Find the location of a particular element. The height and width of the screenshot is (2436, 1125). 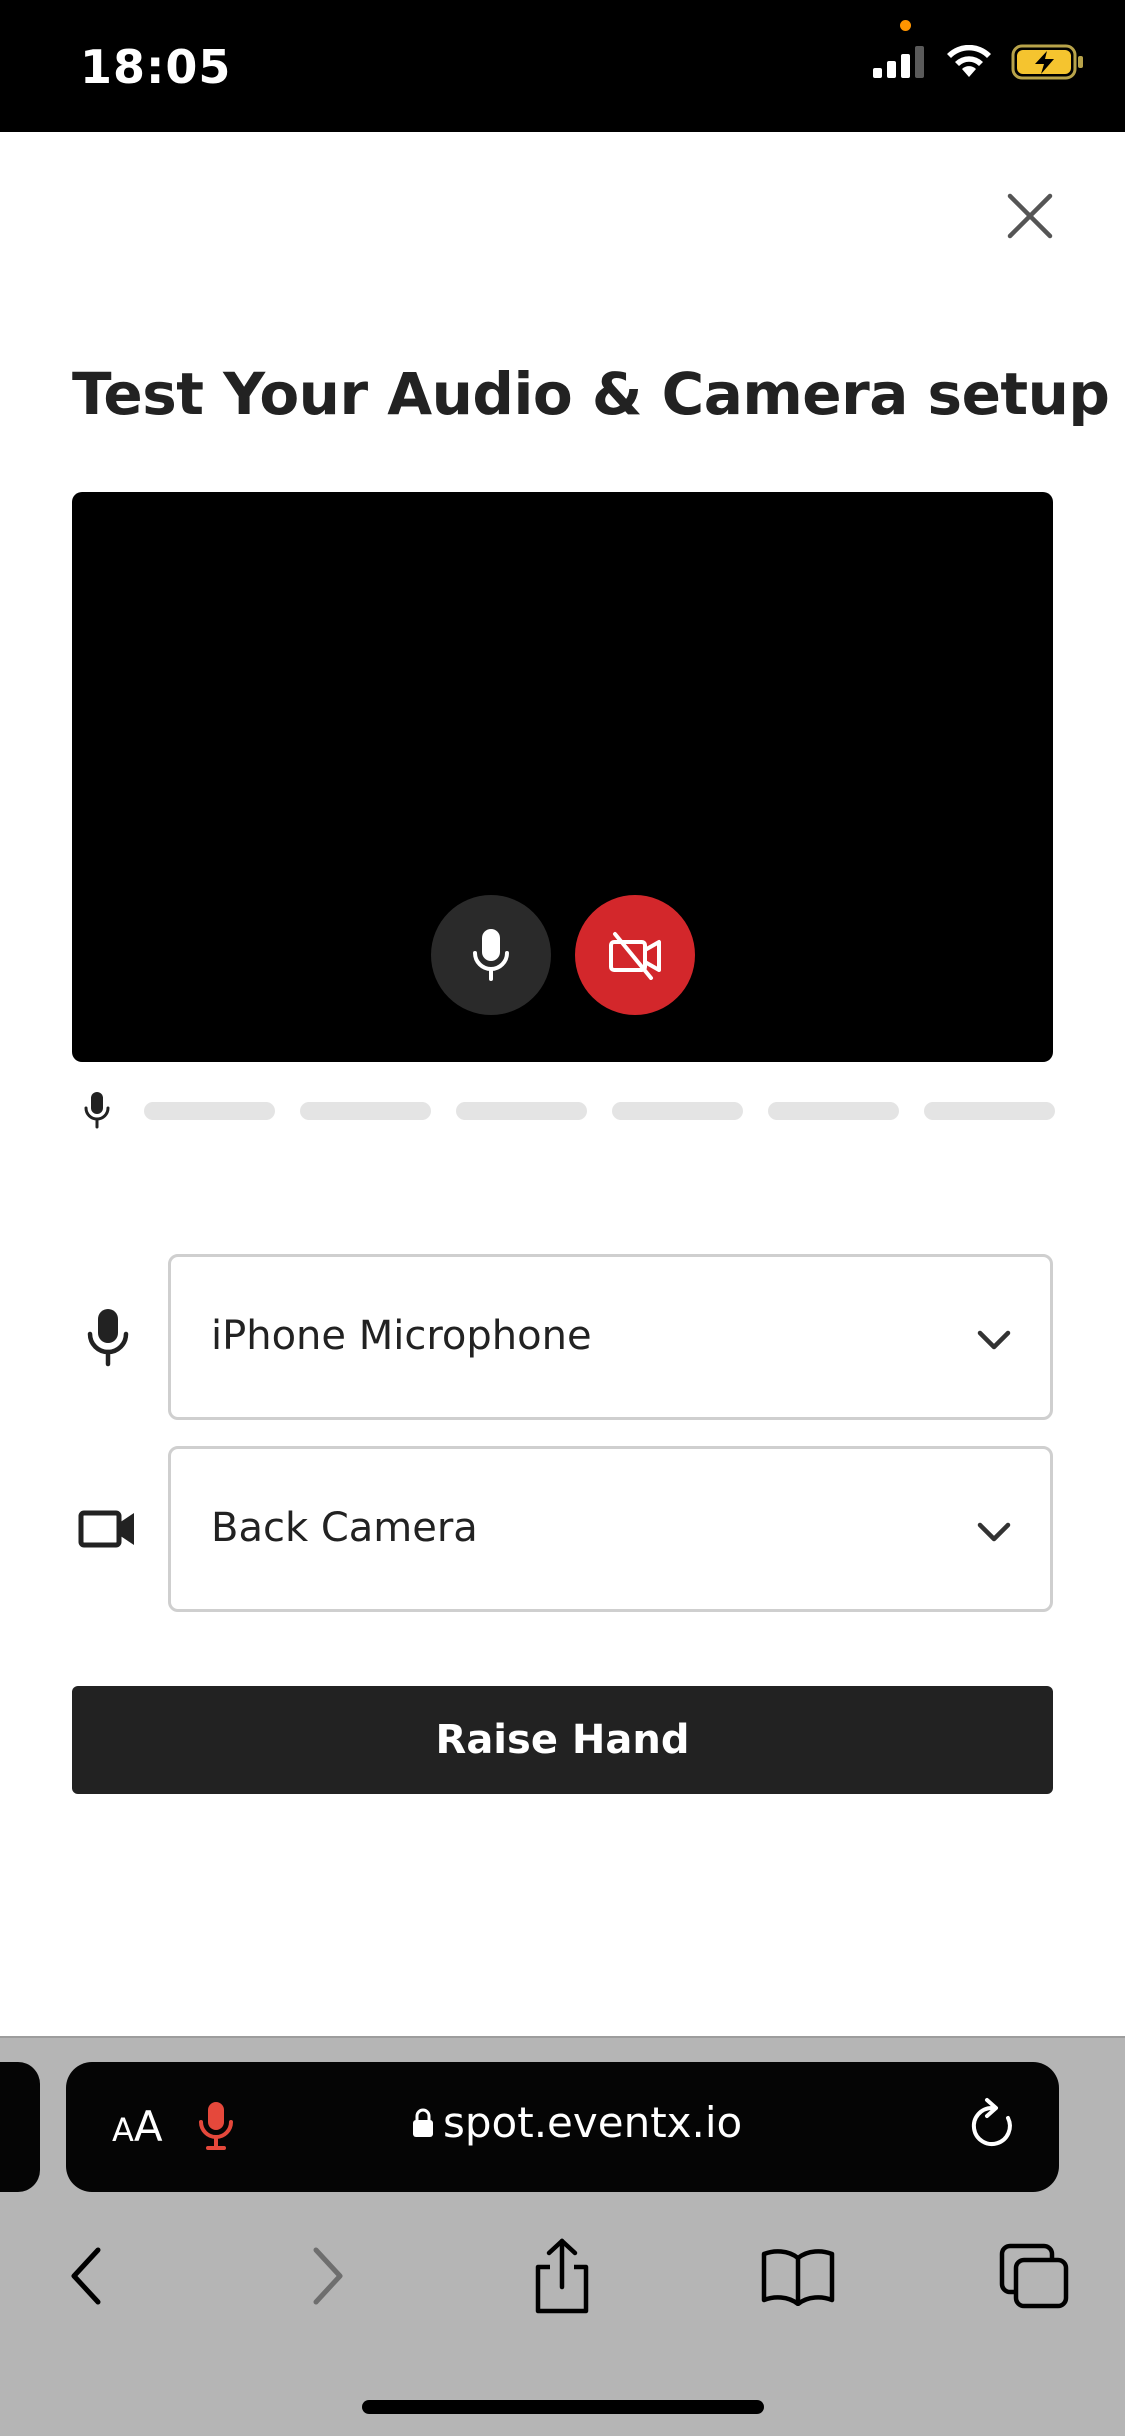

microphone-select: iPhone Microphone is located at coordinates (610, 1337).